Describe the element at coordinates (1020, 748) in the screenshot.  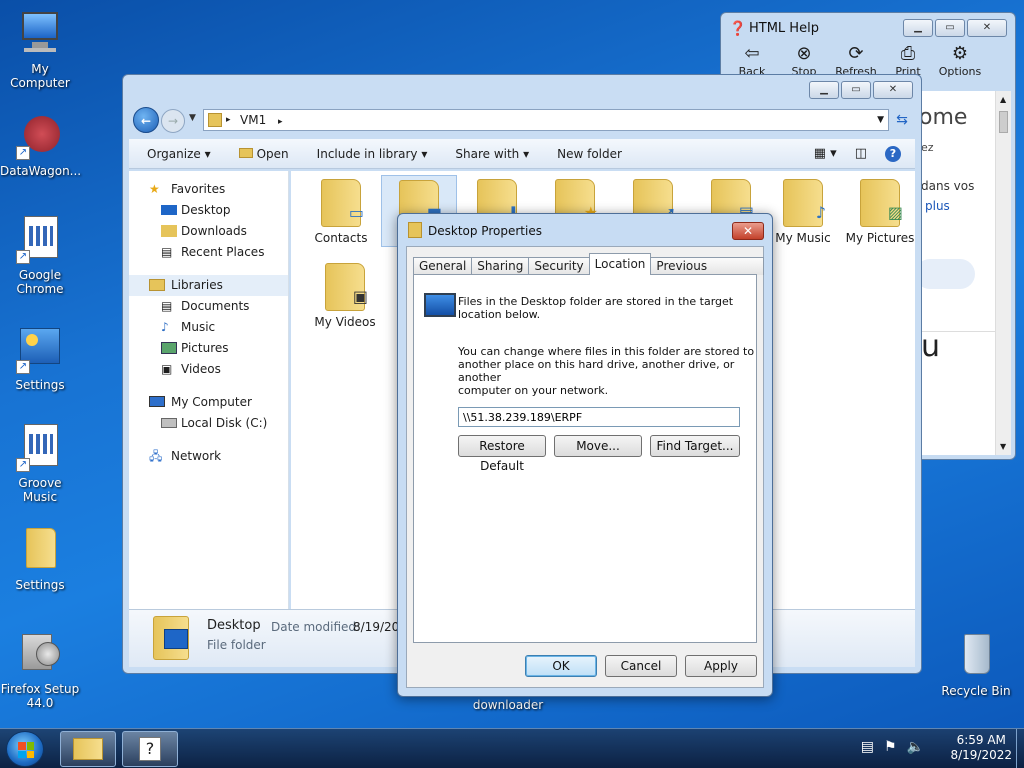
I see `show-desktop-button` at that location.